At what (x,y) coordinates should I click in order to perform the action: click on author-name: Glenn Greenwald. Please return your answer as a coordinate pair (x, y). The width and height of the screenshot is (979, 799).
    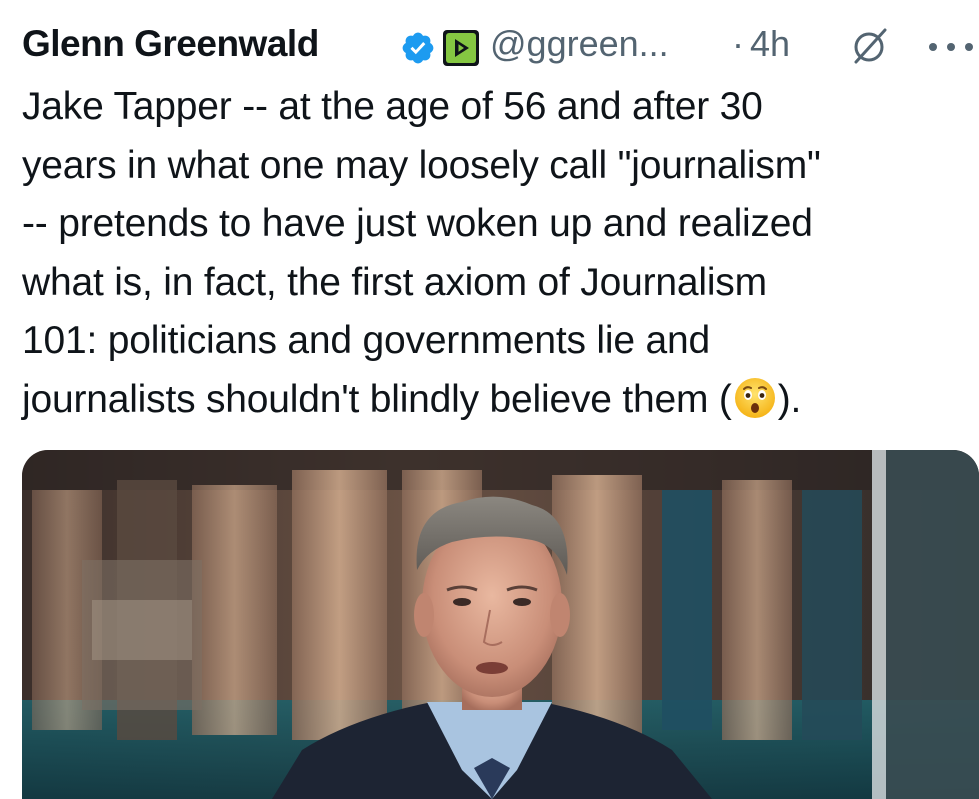
    Looking at the image, I should click on (170, 44).